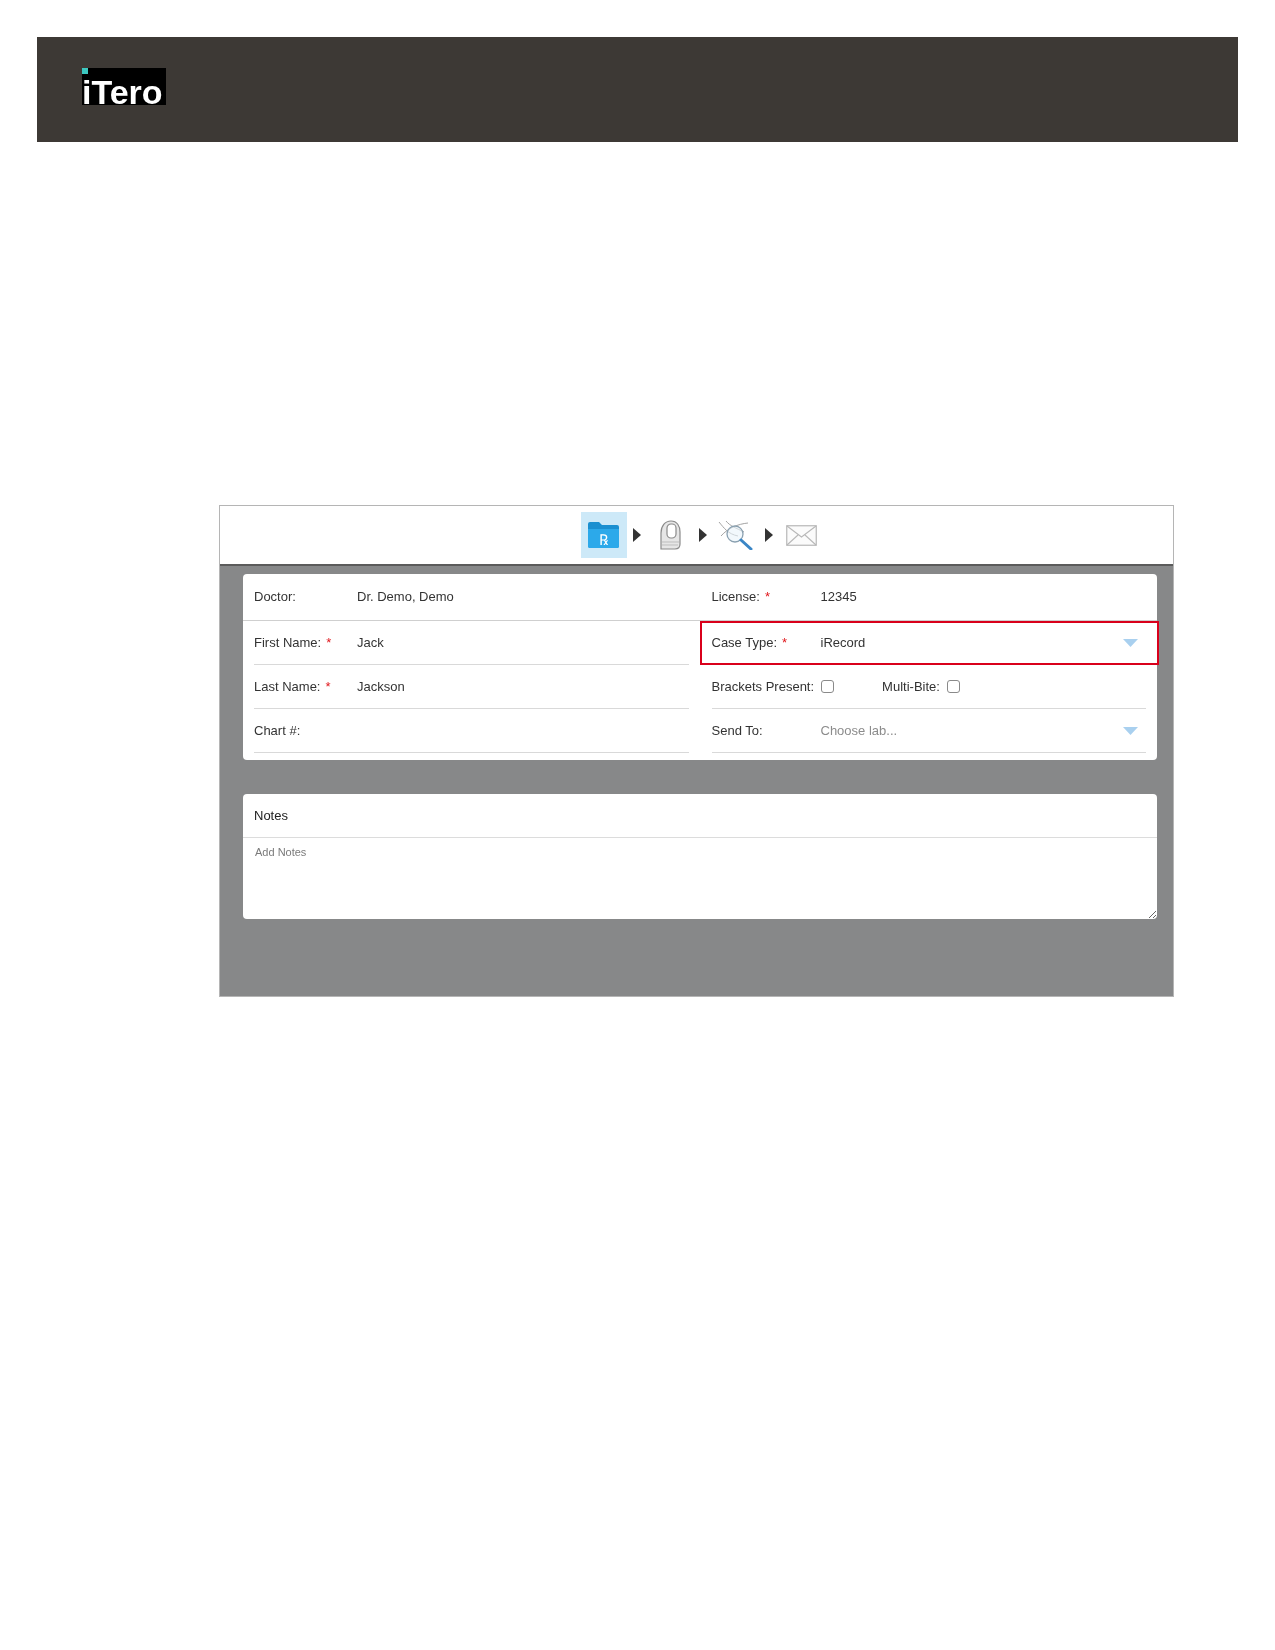 The width and height of the screenshot is (1275, 1650). What do you see at coordinates (983, 643) in the screenshot?
I see `dropdown-select: iRecord` at bounding box center [983, 643].